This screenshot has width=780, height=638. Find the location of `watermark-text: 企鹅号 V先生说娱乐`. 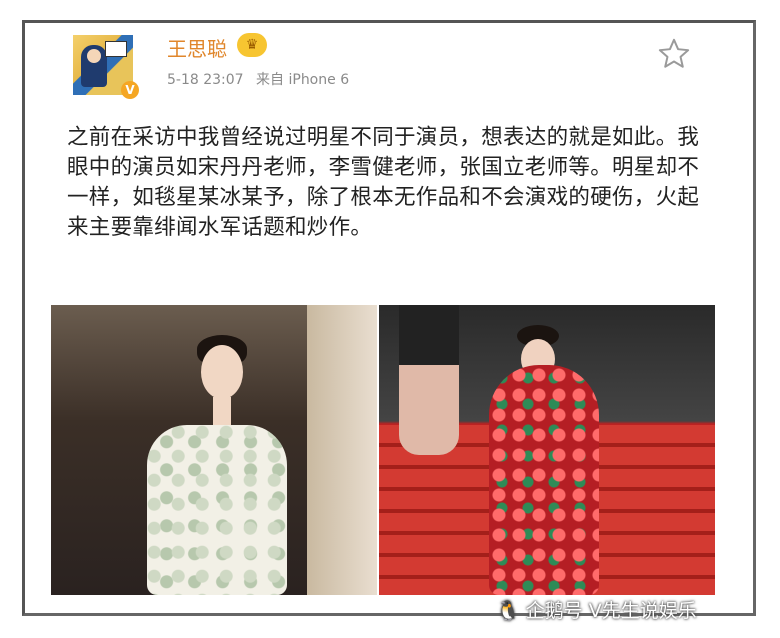

watermark-text: 企鹅号 V先生说娱乐 is located at coordinates (611, 611).